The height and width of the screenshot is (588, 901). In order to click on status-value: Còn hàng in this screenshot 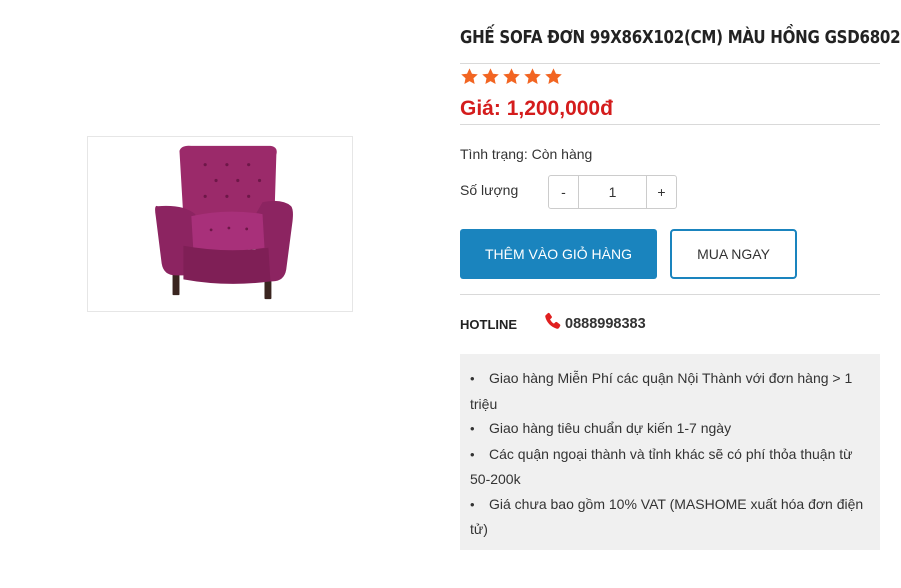, I will do `click(562, 154)`.